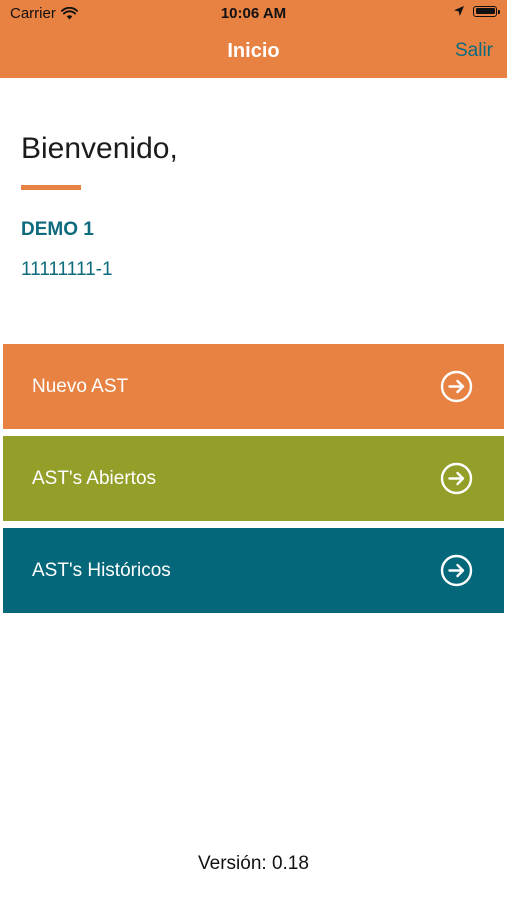  I want to click on status-right-indicators, so click(476, 11).